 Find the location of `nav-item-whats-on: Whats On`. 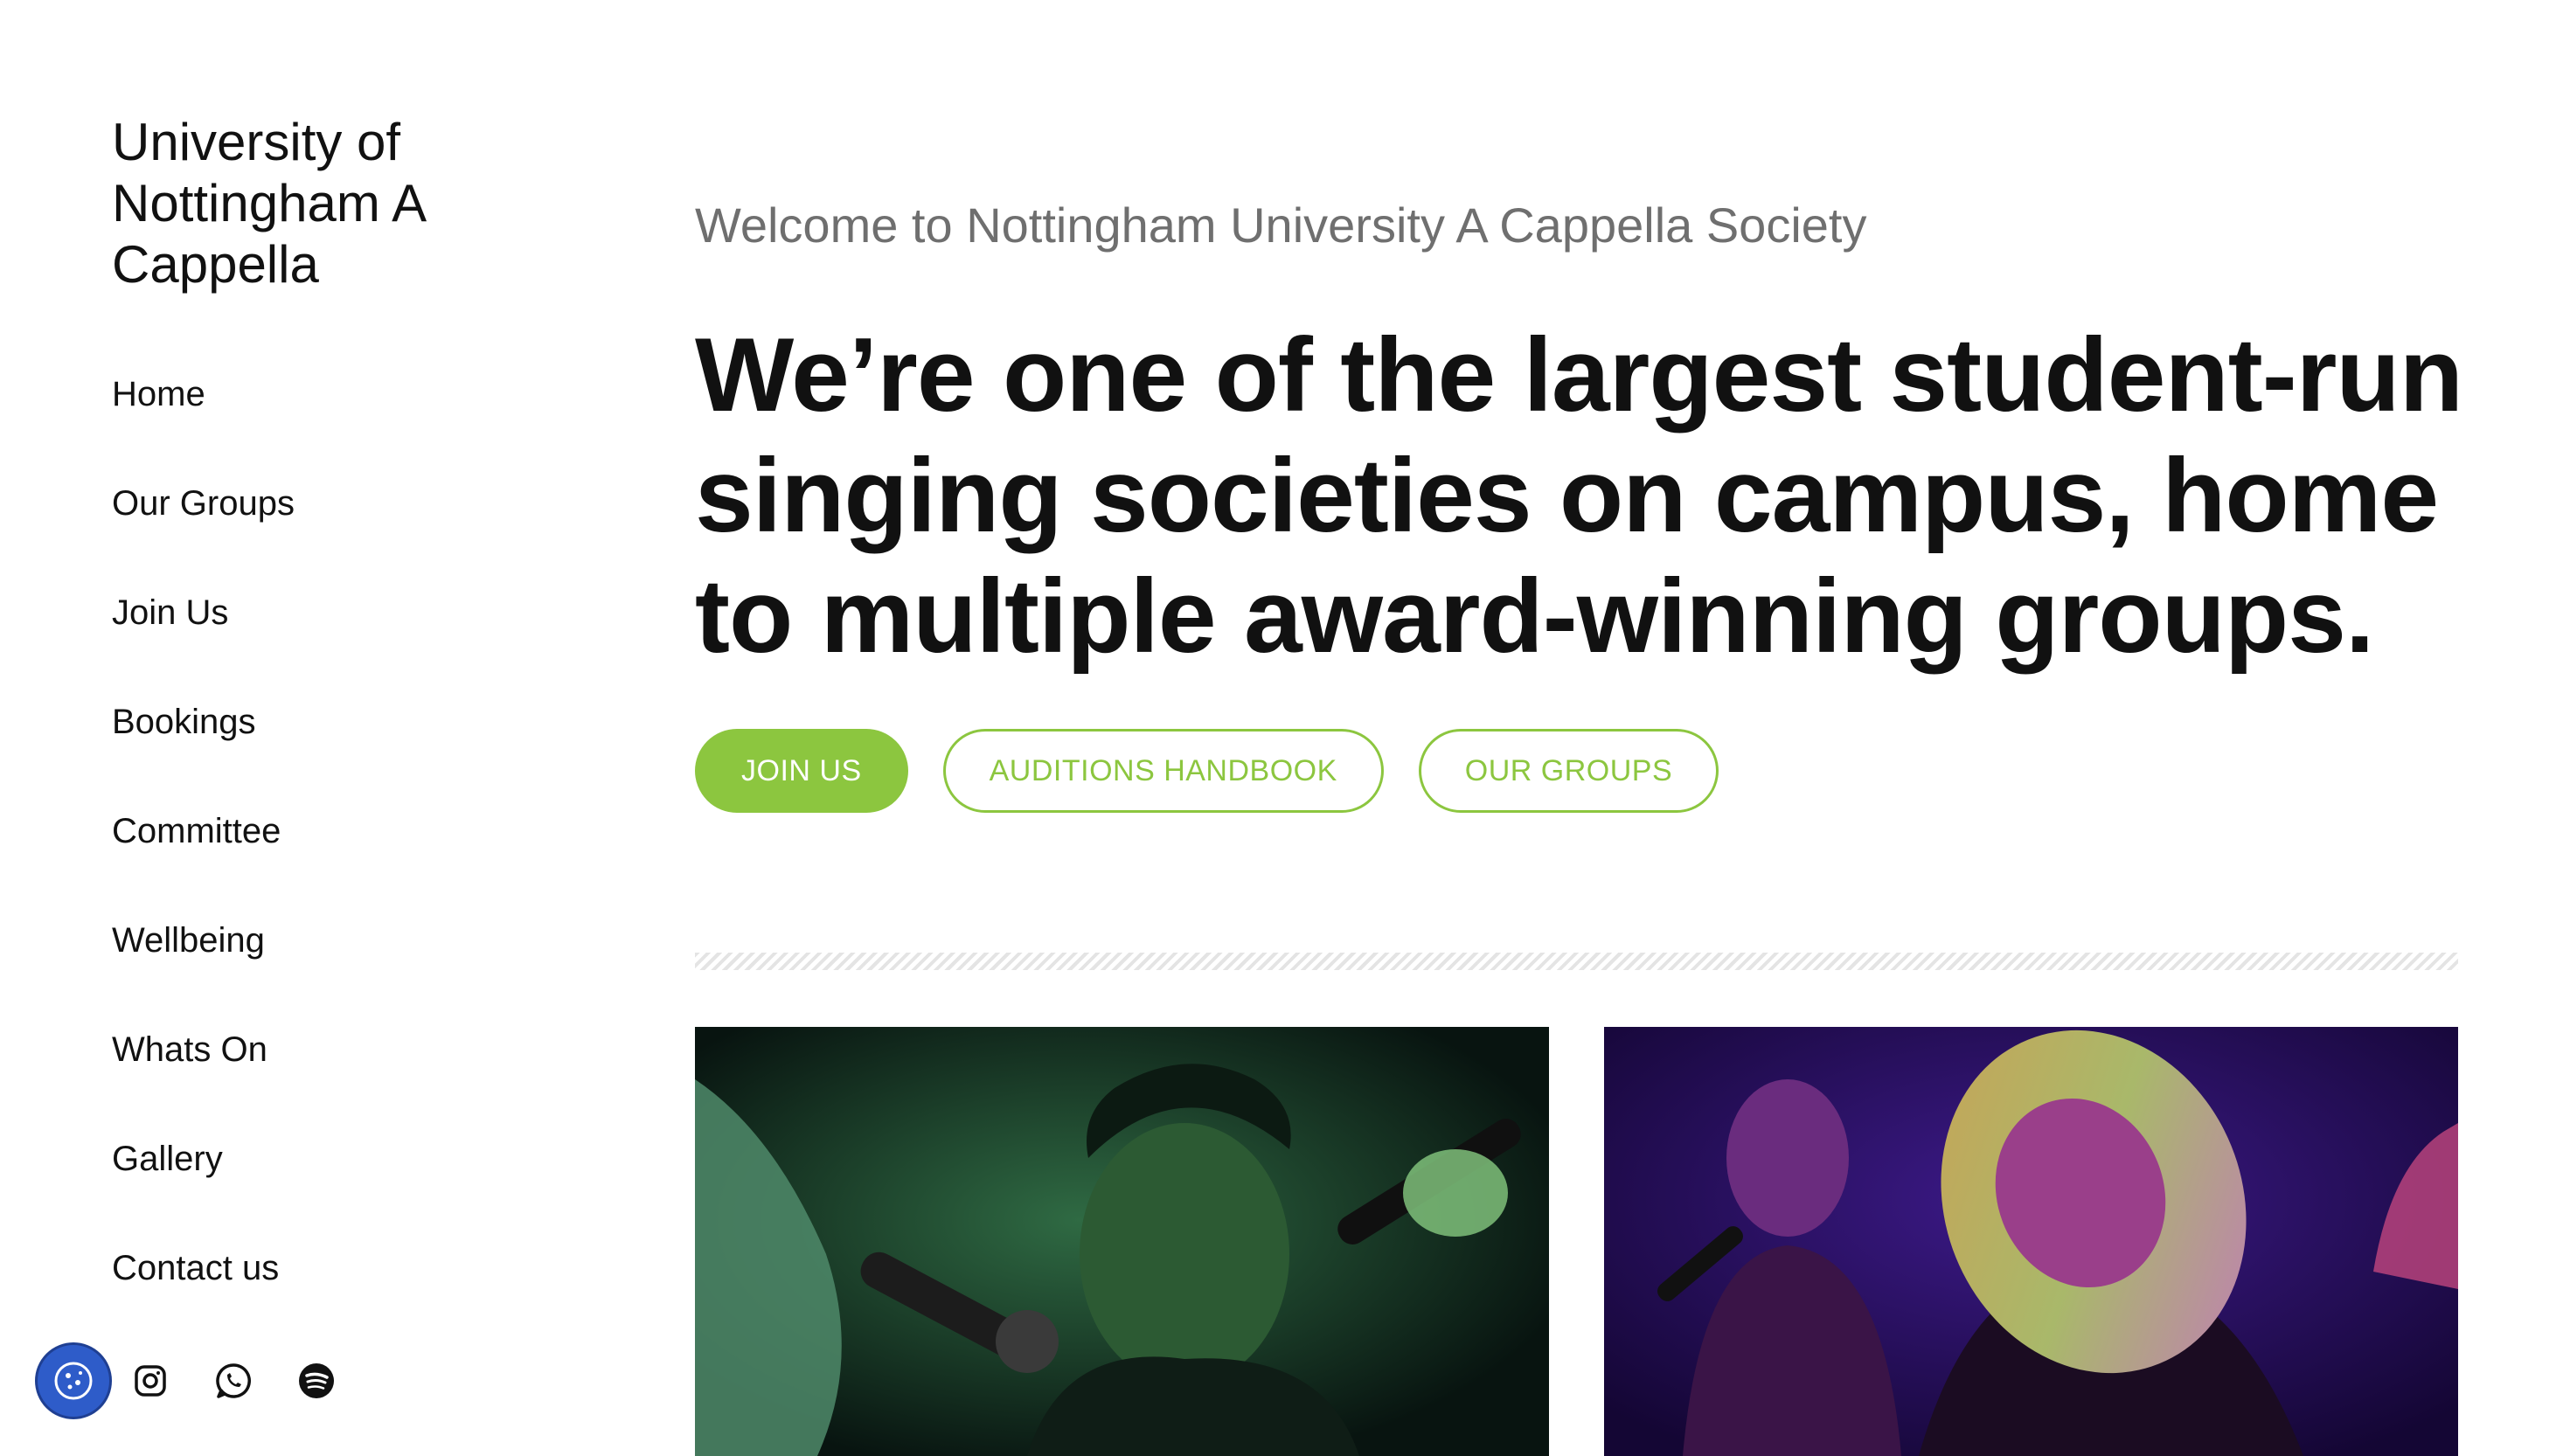

nav-item-whats-on: Whats On is located at coordinates (203, 1072).